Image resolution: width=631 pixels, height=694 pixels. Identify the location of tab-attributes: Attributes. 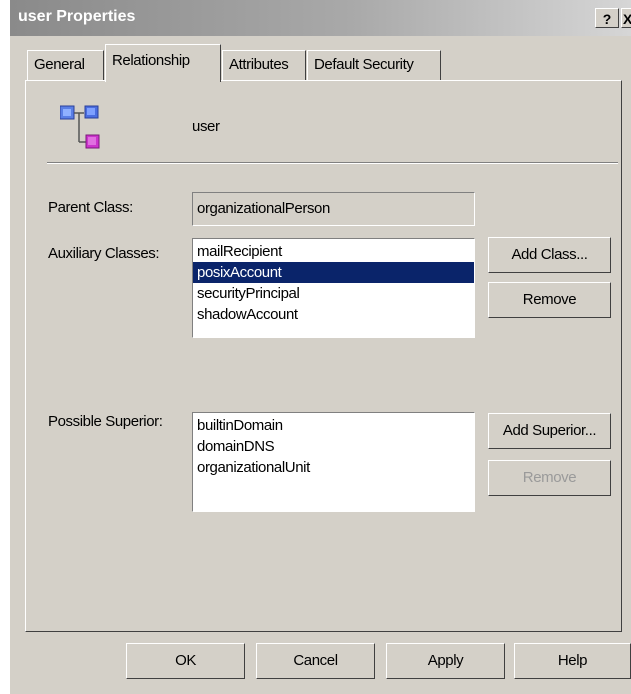
(264, 65).